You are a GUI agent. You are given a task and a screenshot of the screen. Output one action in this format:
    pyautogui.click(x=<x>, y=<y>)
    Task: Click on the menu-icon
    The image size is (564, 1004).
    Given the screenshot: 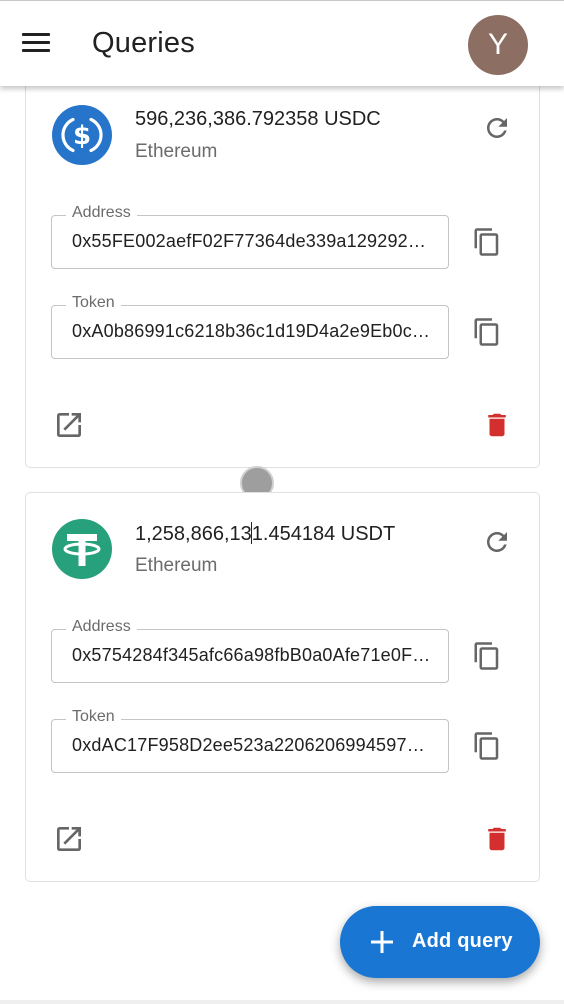 What is the action you would take?
    pyautogui.click(x=37, y=43)
    